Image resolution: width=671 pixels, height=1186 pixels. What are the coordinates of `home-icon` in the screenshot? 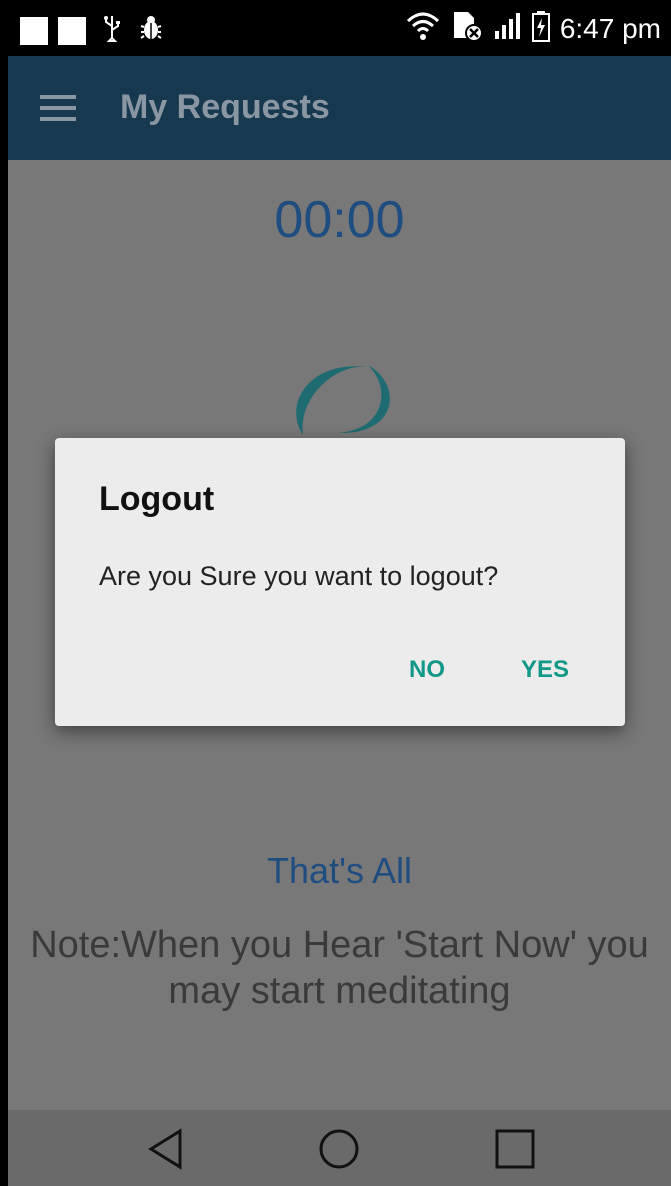 It's located at (339, 1149).